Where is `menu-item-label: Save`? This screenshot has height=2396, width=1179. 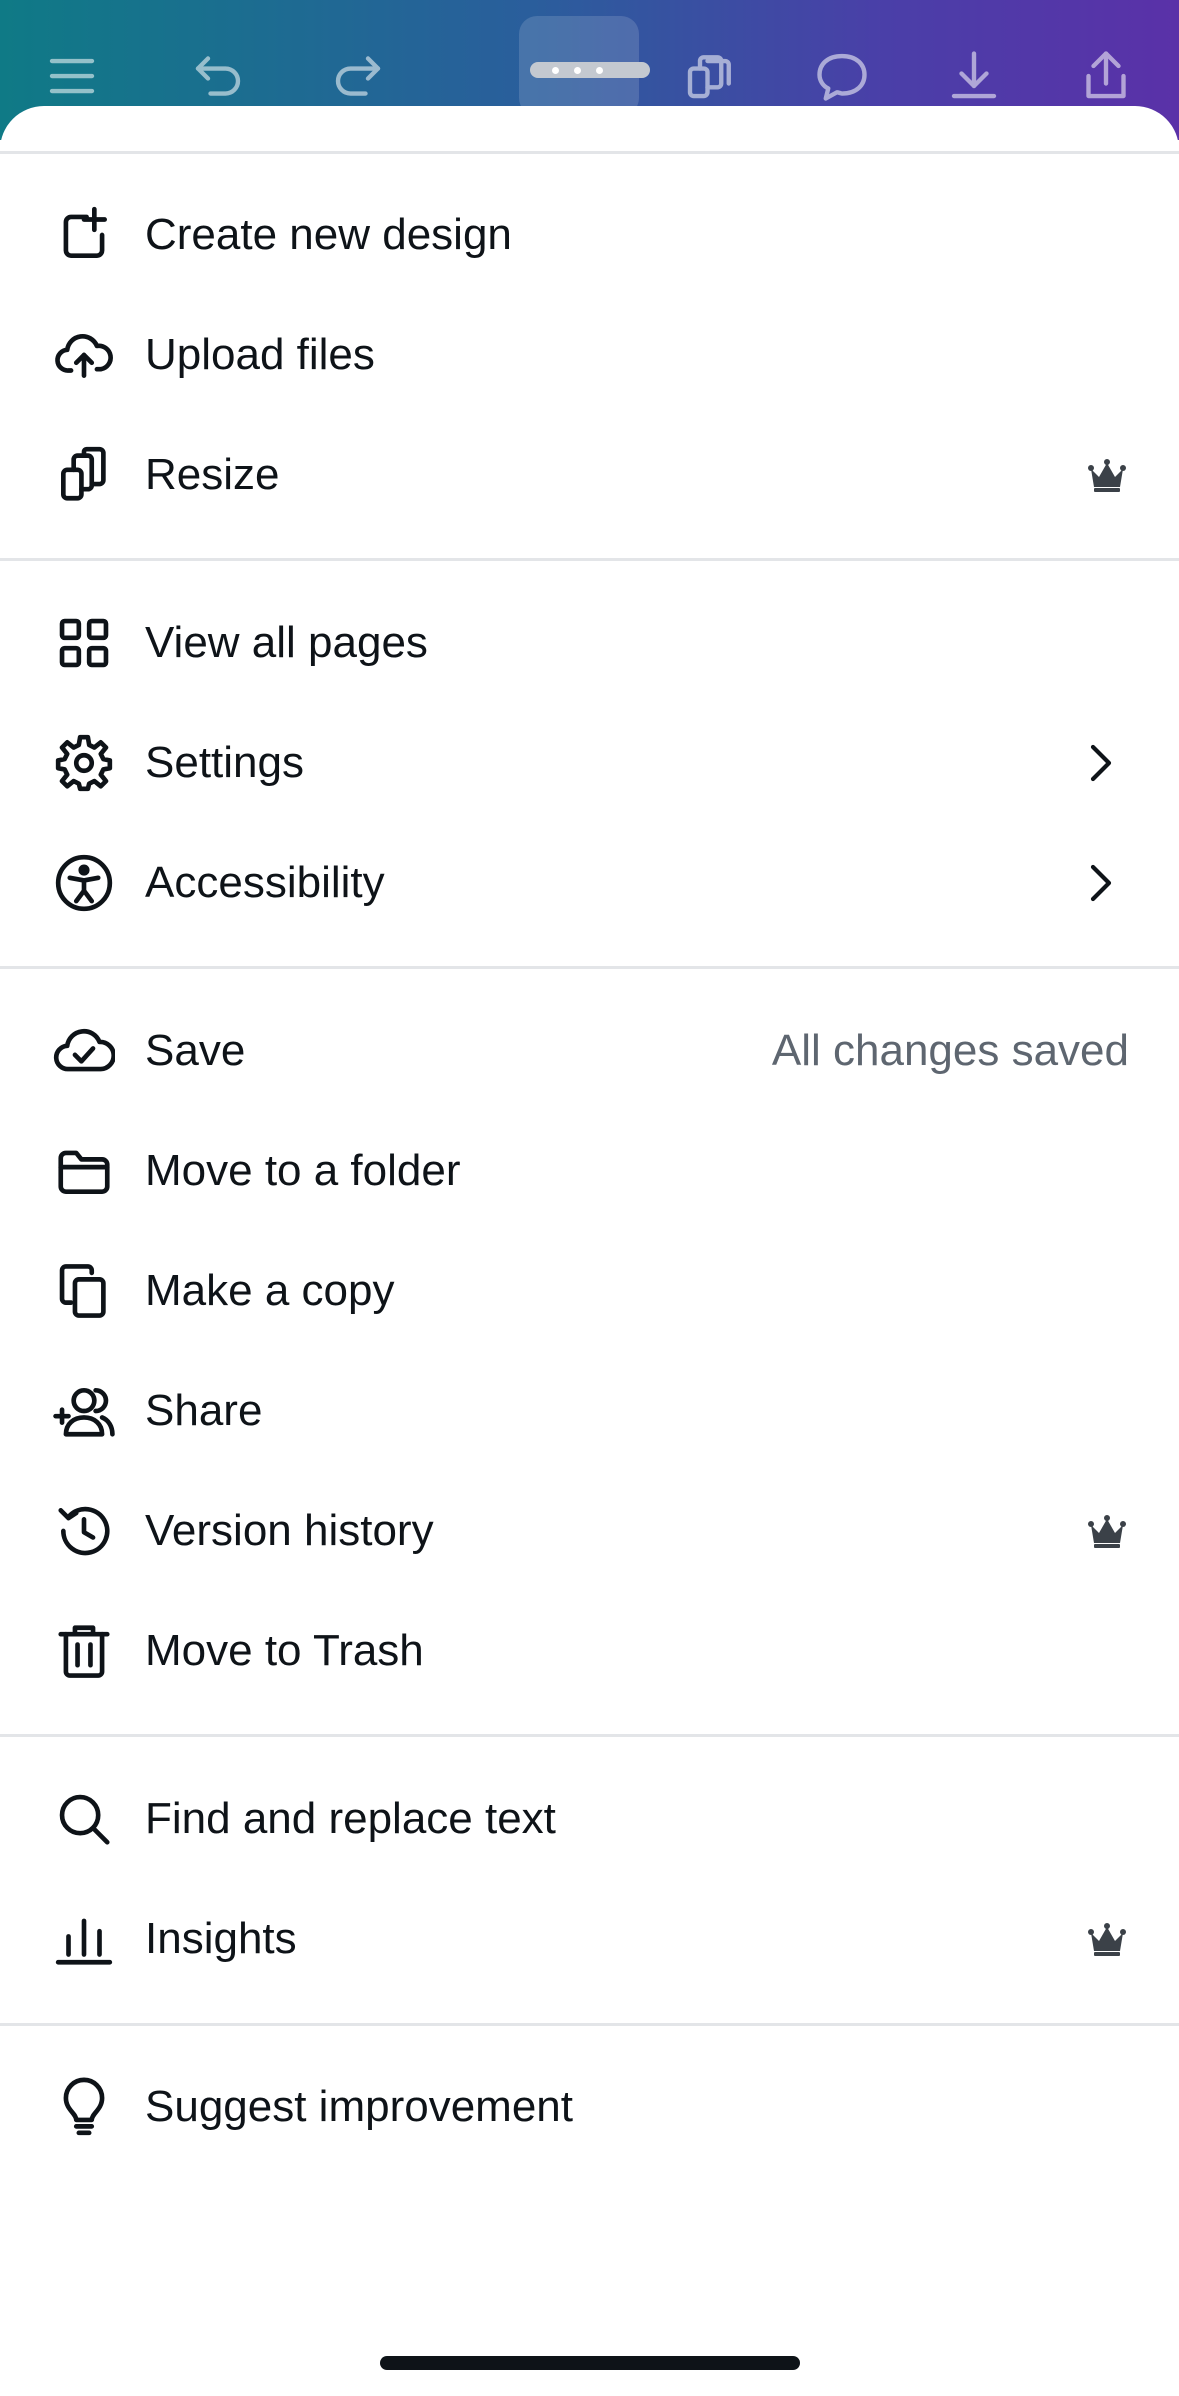
menu-item-label: Save is located at coordinates (195, 1050).